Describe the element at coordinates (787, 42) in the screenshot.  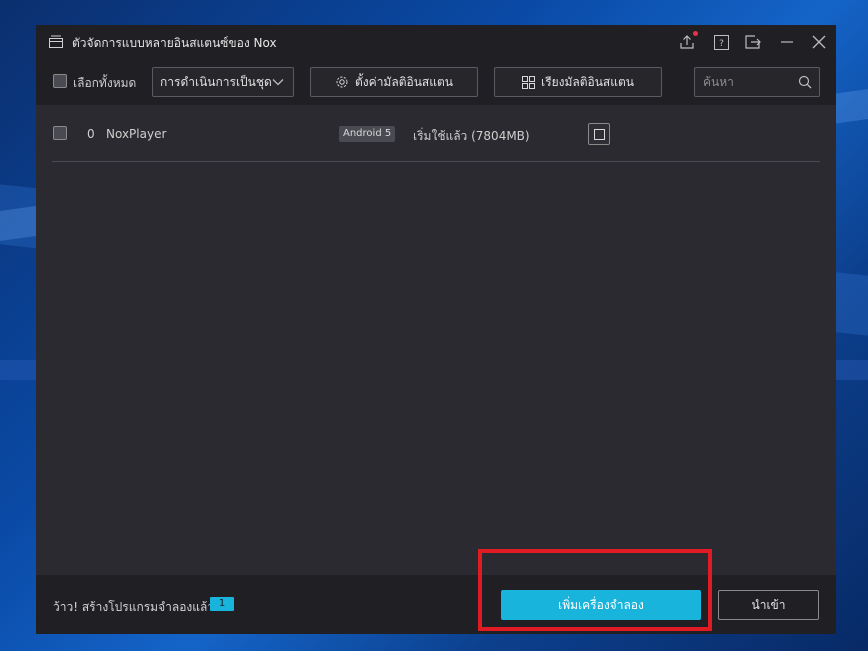
I see `minimize-icon` at that location.